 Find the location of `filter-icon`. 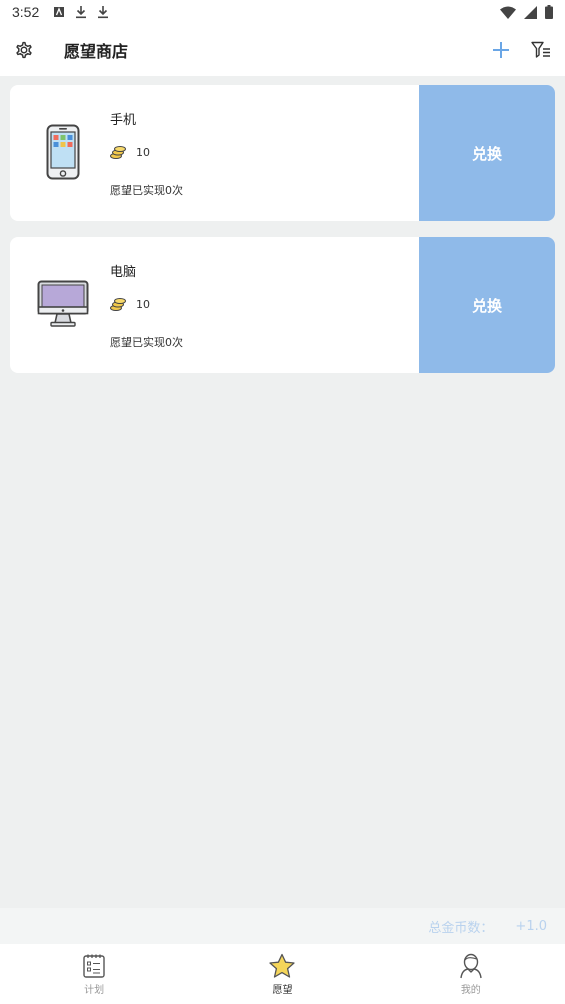

filter-icon is located at coordinates (540, 49).